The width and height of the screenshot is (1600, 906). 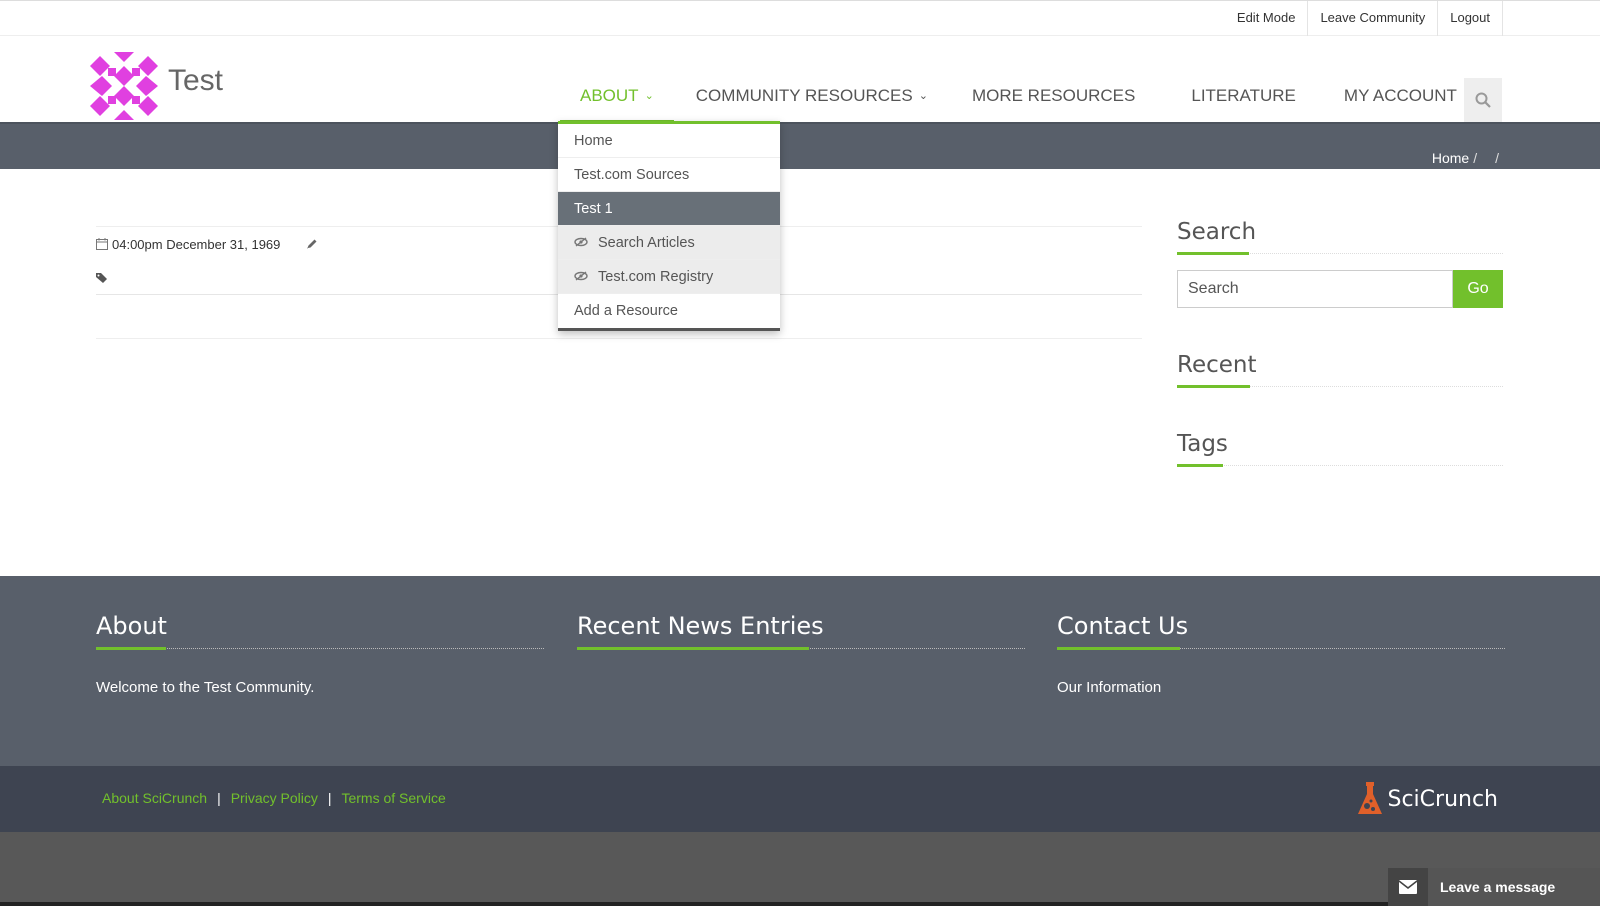 I want to click on sidebar-search-form: Search Go, so click(x=1340, y=289).